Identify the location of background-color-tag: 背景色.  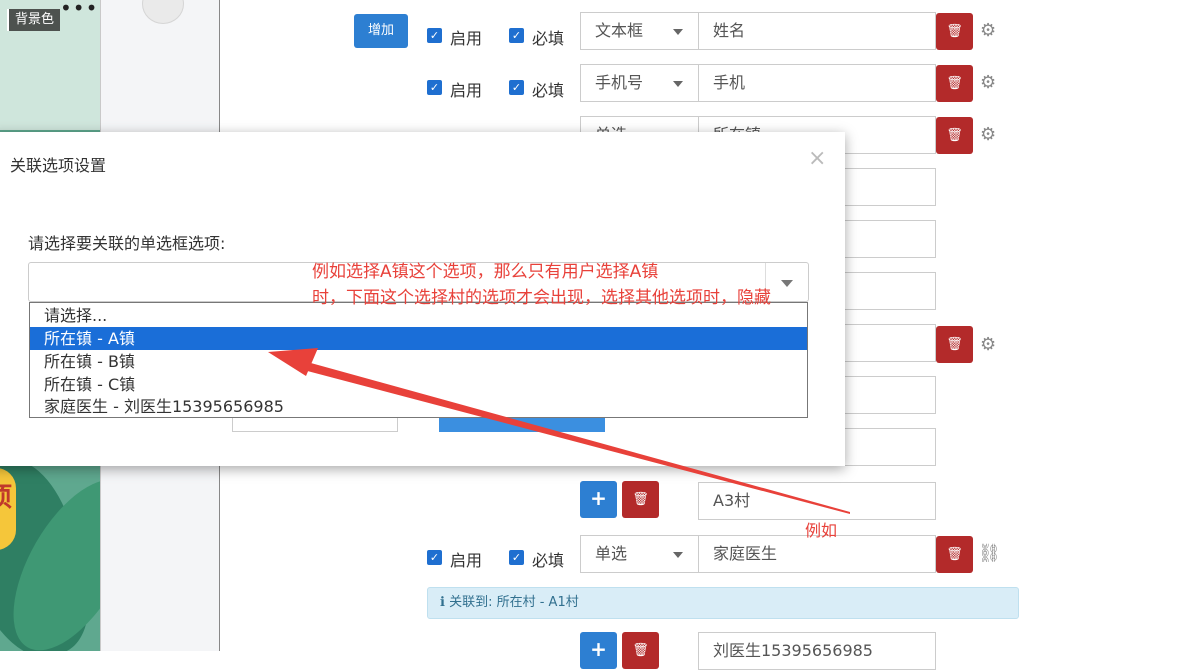
(34, 20).